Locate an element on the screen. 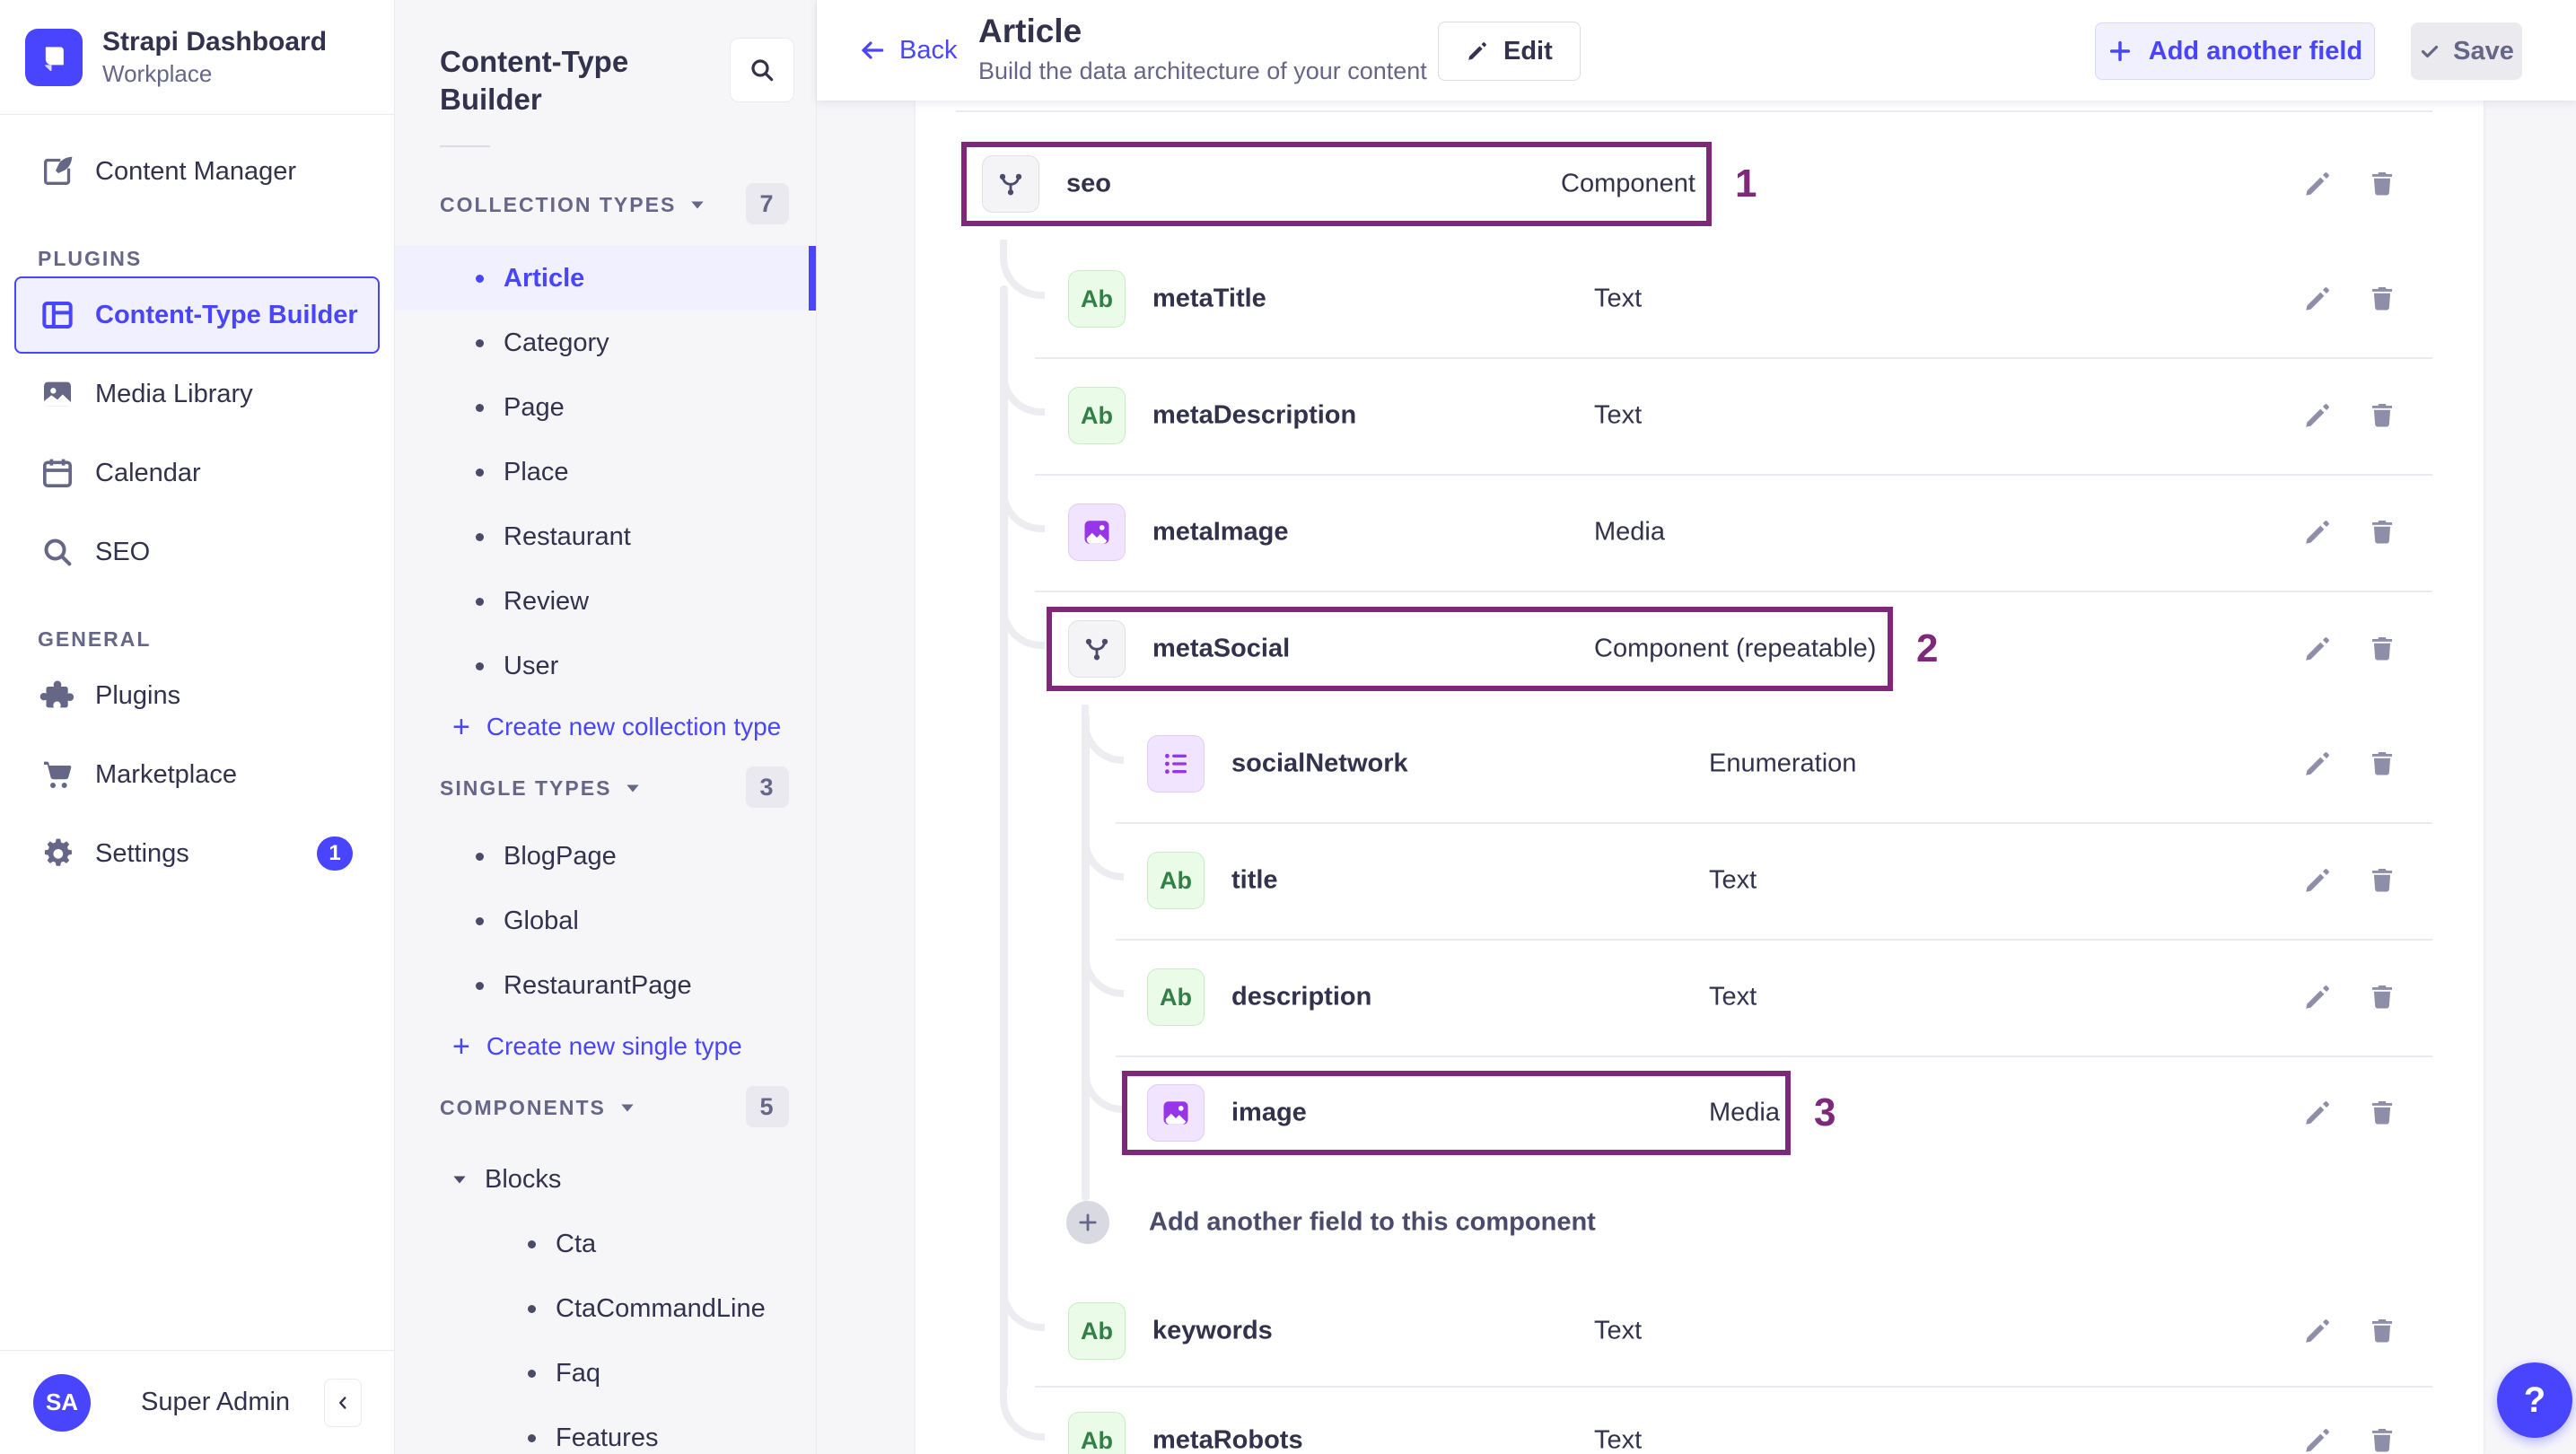  search-icon is located at coordinates (762, 70).